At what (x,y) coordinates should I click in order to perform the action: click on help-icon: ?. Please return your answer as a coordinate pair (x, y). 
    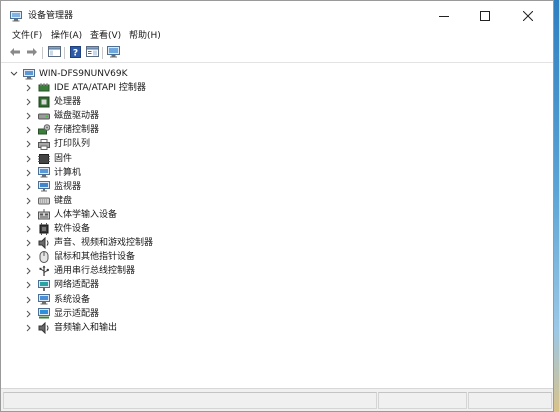
    Looking at the image, I should click on (75, 53).